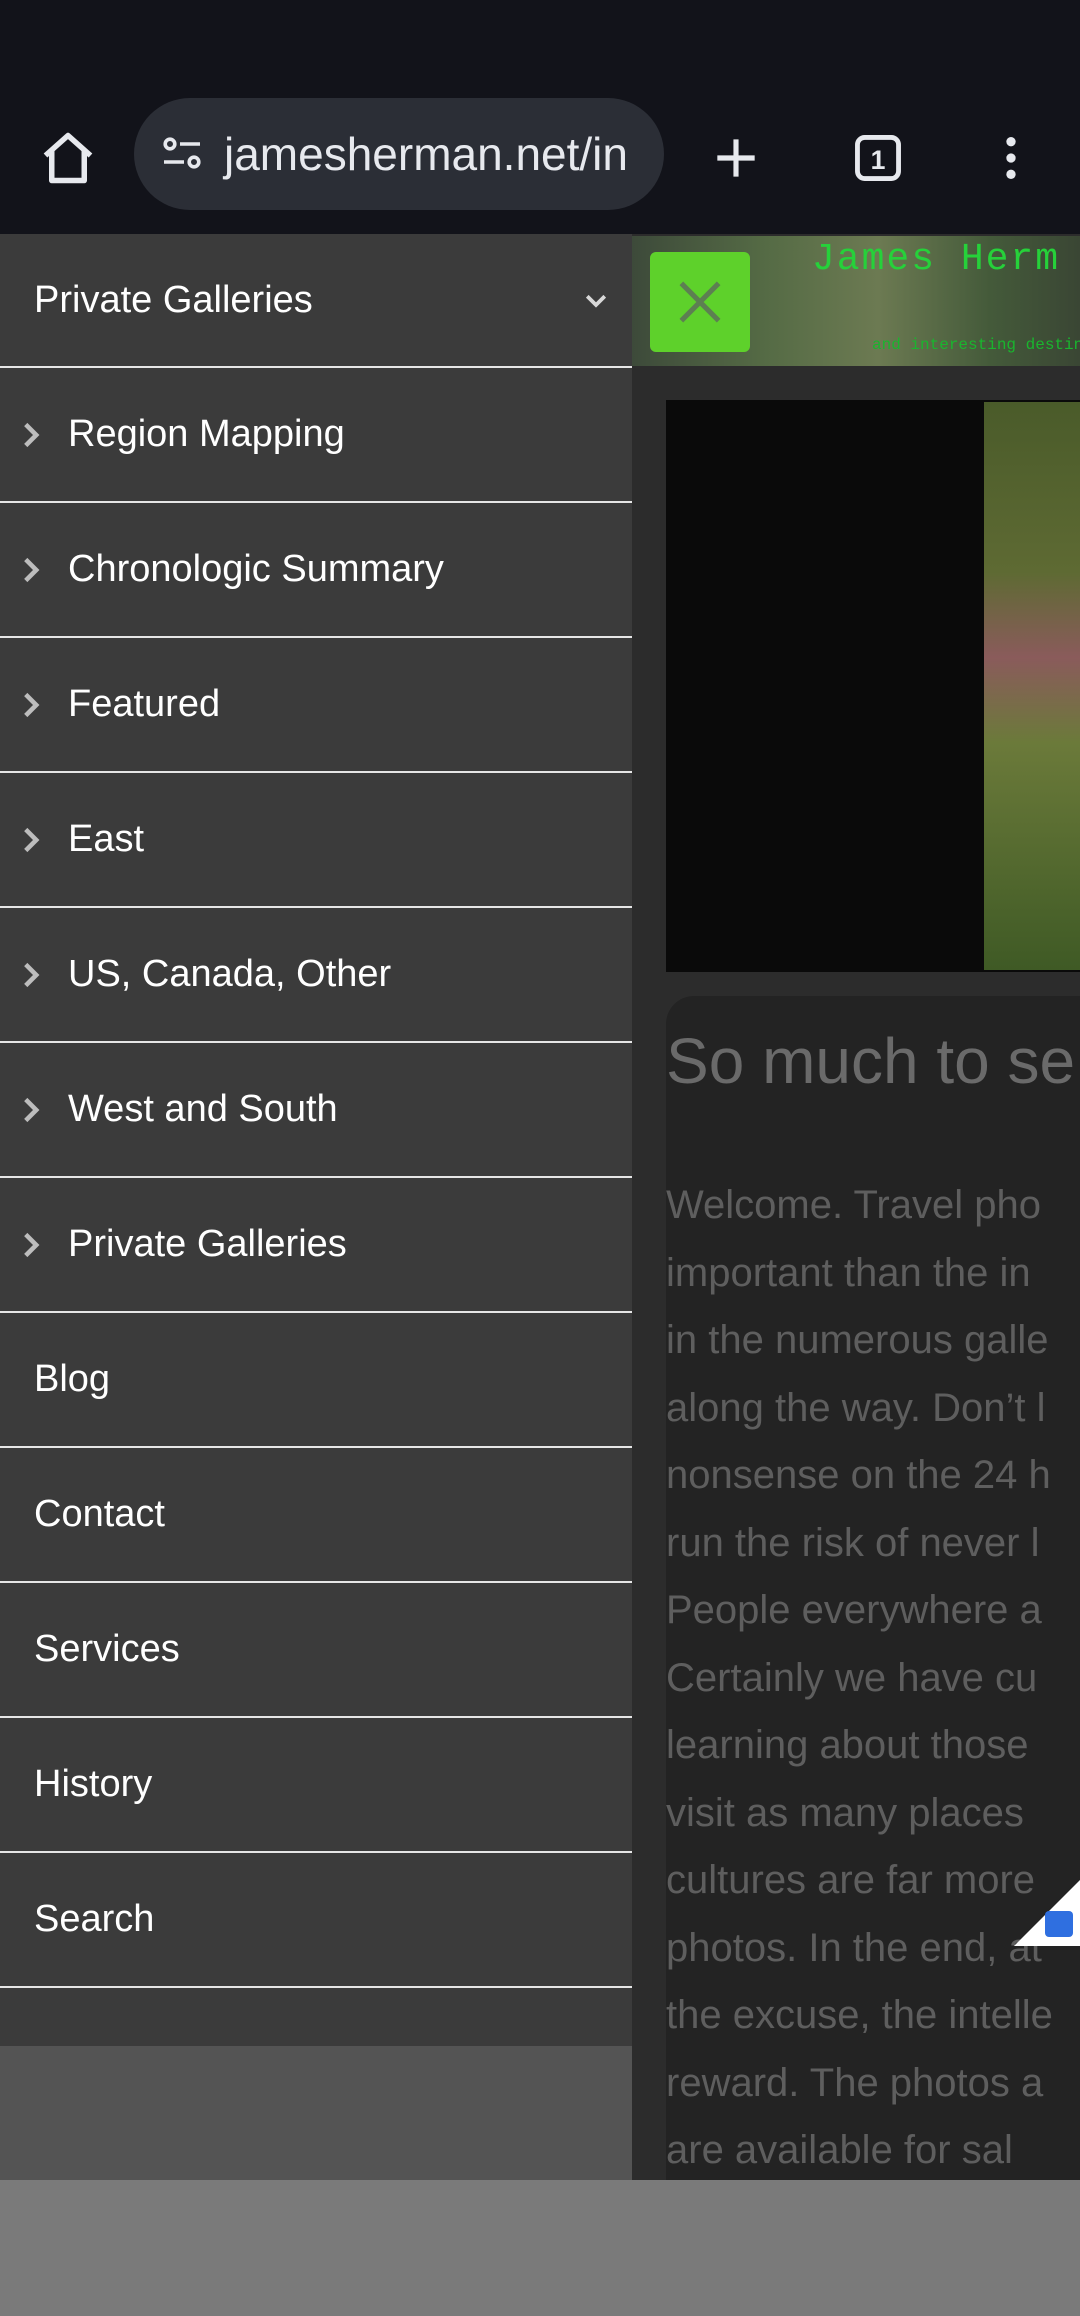  I want to click on sidebar-item-private-galleries: Private Galleries, so click(316, 1245).